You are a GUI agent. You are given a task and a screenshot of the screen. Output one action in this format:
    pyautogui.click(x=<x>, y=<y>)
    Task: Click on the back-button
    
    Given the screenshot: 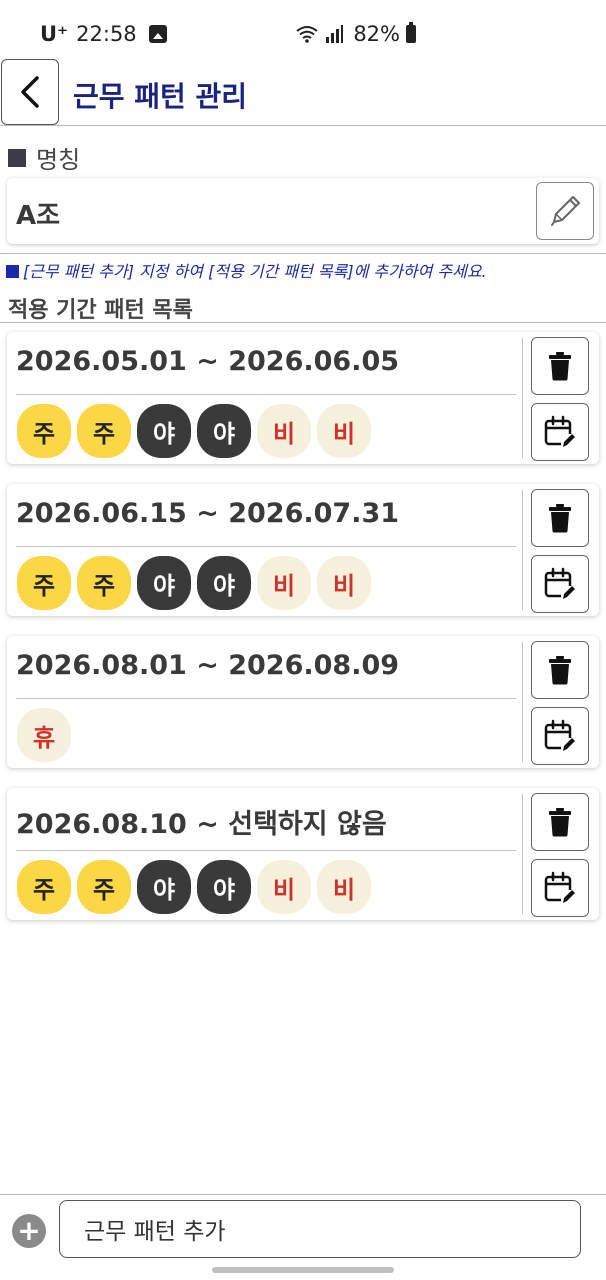 What is the action you would take?
    pyautogui.click(x=30, y=92)
    